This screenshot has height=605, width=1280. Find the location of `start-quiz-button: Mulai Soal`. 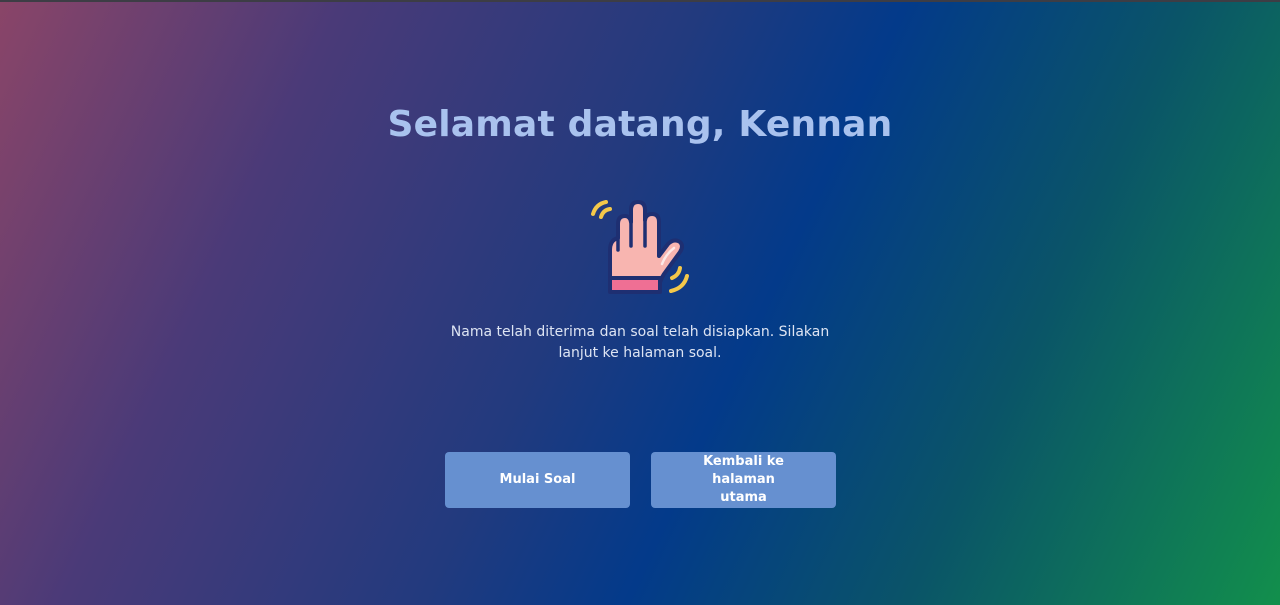

start-quiz-button: Mulai Soal is located at coordinates (537, 480).